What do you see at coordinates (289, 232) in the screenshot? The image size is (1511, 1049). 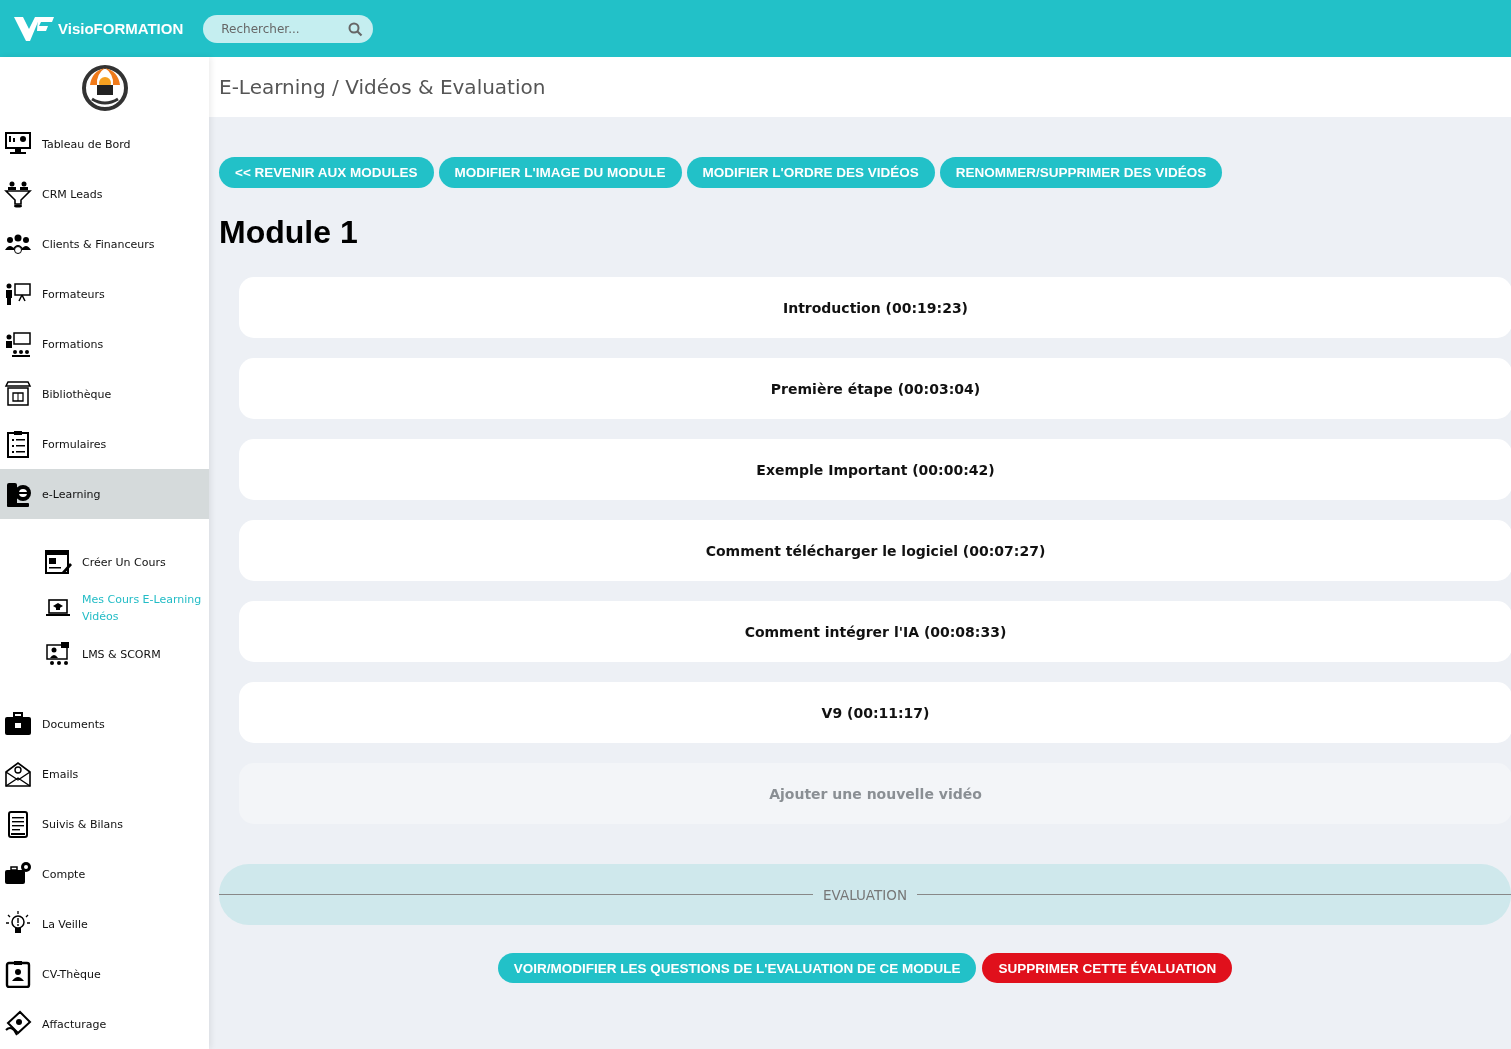 I see `module-title: Module 1` at bounding box center [289, 232].